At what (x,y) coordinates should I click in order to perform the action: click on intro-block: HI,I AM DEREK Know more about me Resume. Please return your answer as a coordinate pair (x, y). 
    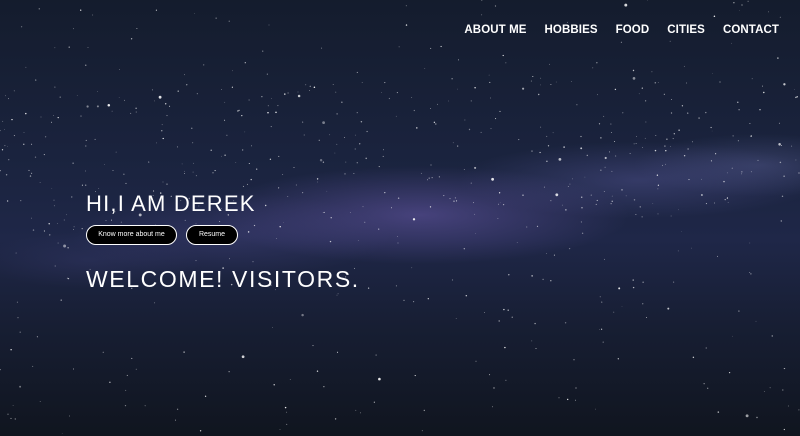
    Looking at the image, I should click on (171, 218).